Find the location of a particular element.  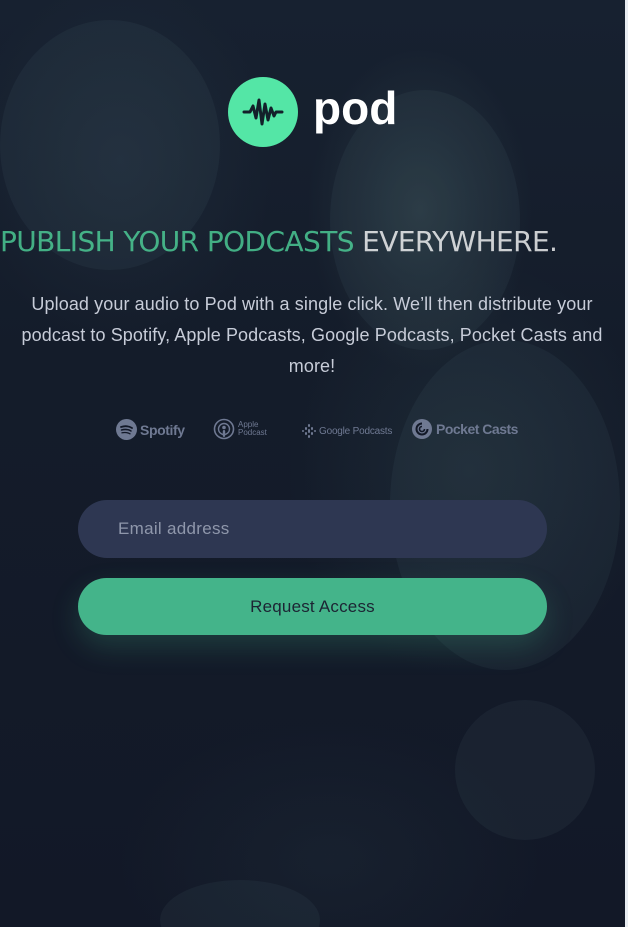

waveform-icon is located at coordinates (263, 112).